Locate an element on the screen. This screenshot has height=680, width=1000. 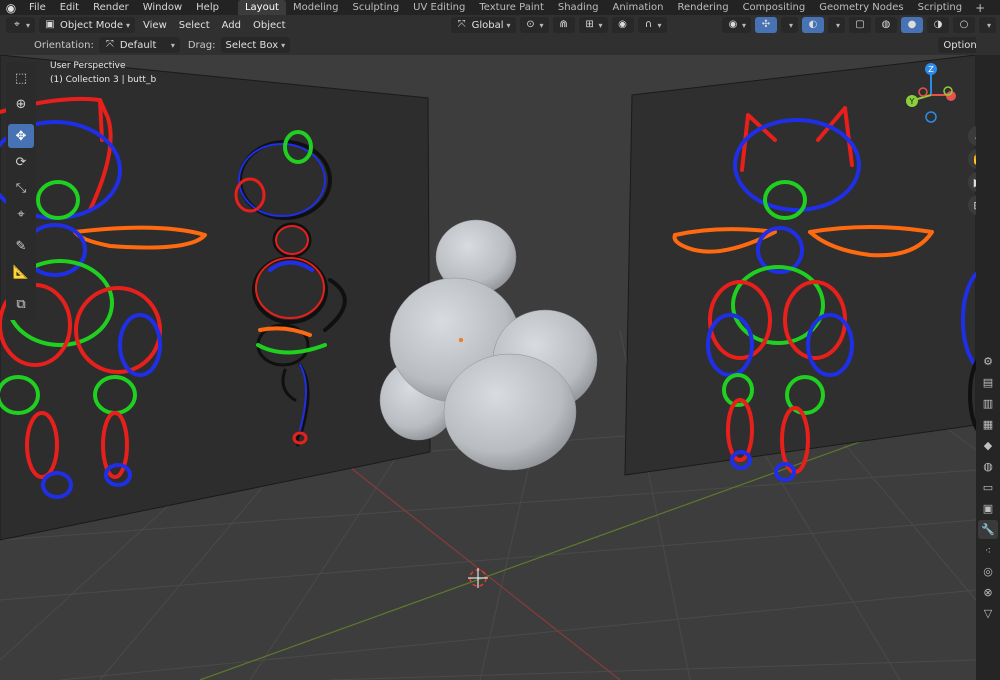
overlays-dropdown: ▾ is located at coordinates (836, 25).